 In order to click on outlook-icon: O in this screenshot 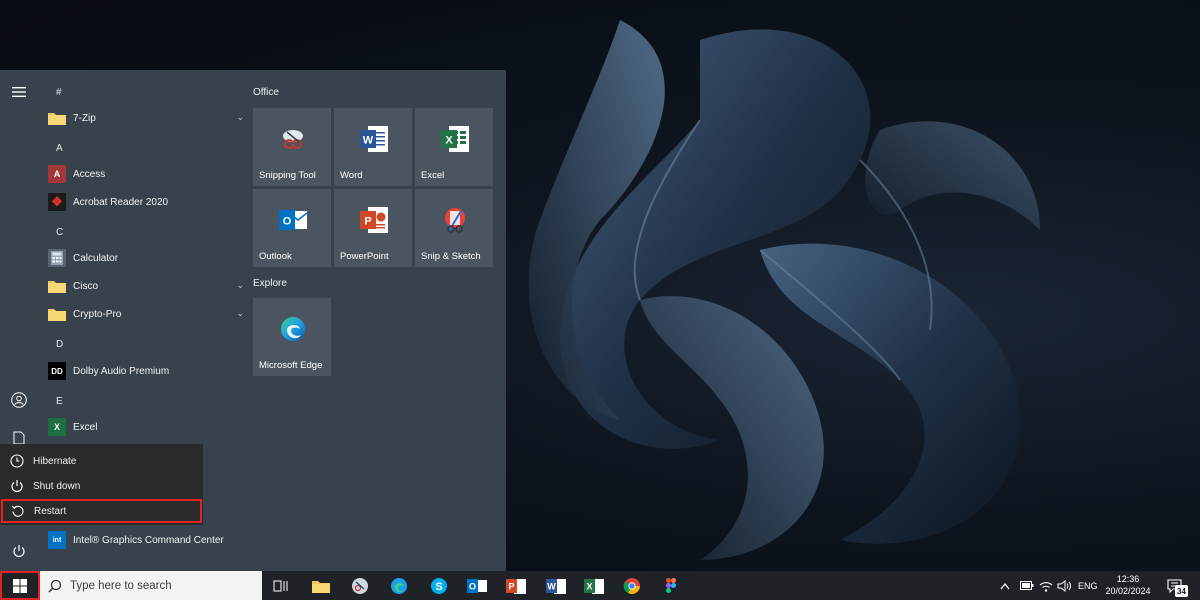, I will do `click(293, 220)`.